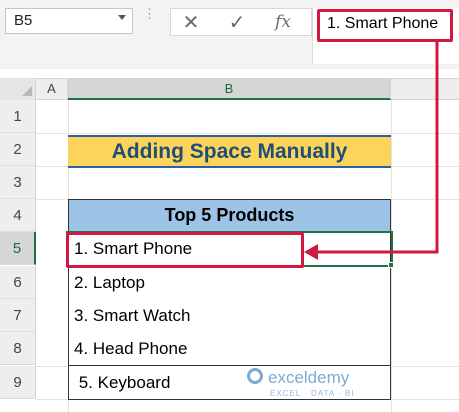  I want to click on watermark-name: exceldemy, so click(309, 377).